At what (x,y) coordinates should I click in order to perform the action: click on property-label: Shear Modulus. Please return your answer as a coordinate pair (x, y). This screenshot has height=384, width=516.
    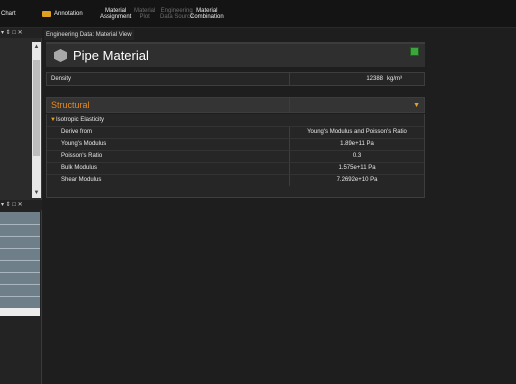
    Looking at the image, I should click on (81, 180).